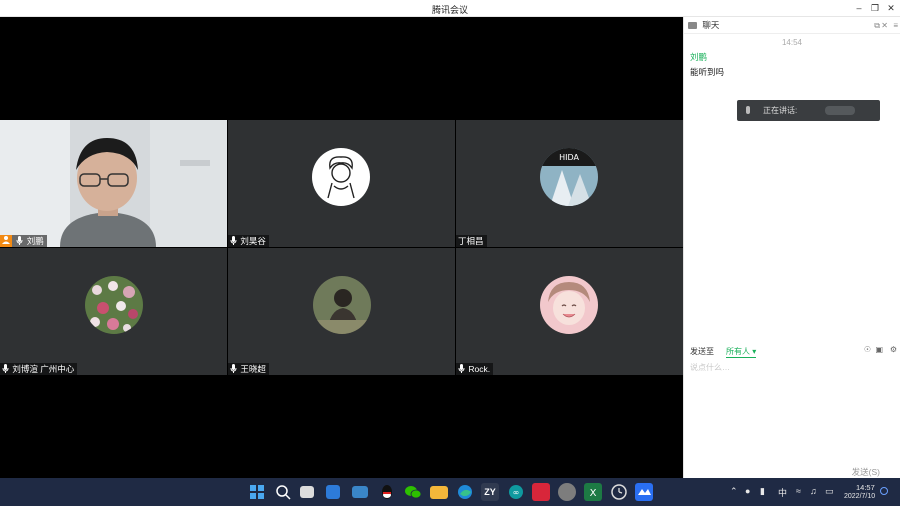 The width and height of the screenshot is (900, 506). I want to click on participant-label: 王晓超, so click(248, 369).